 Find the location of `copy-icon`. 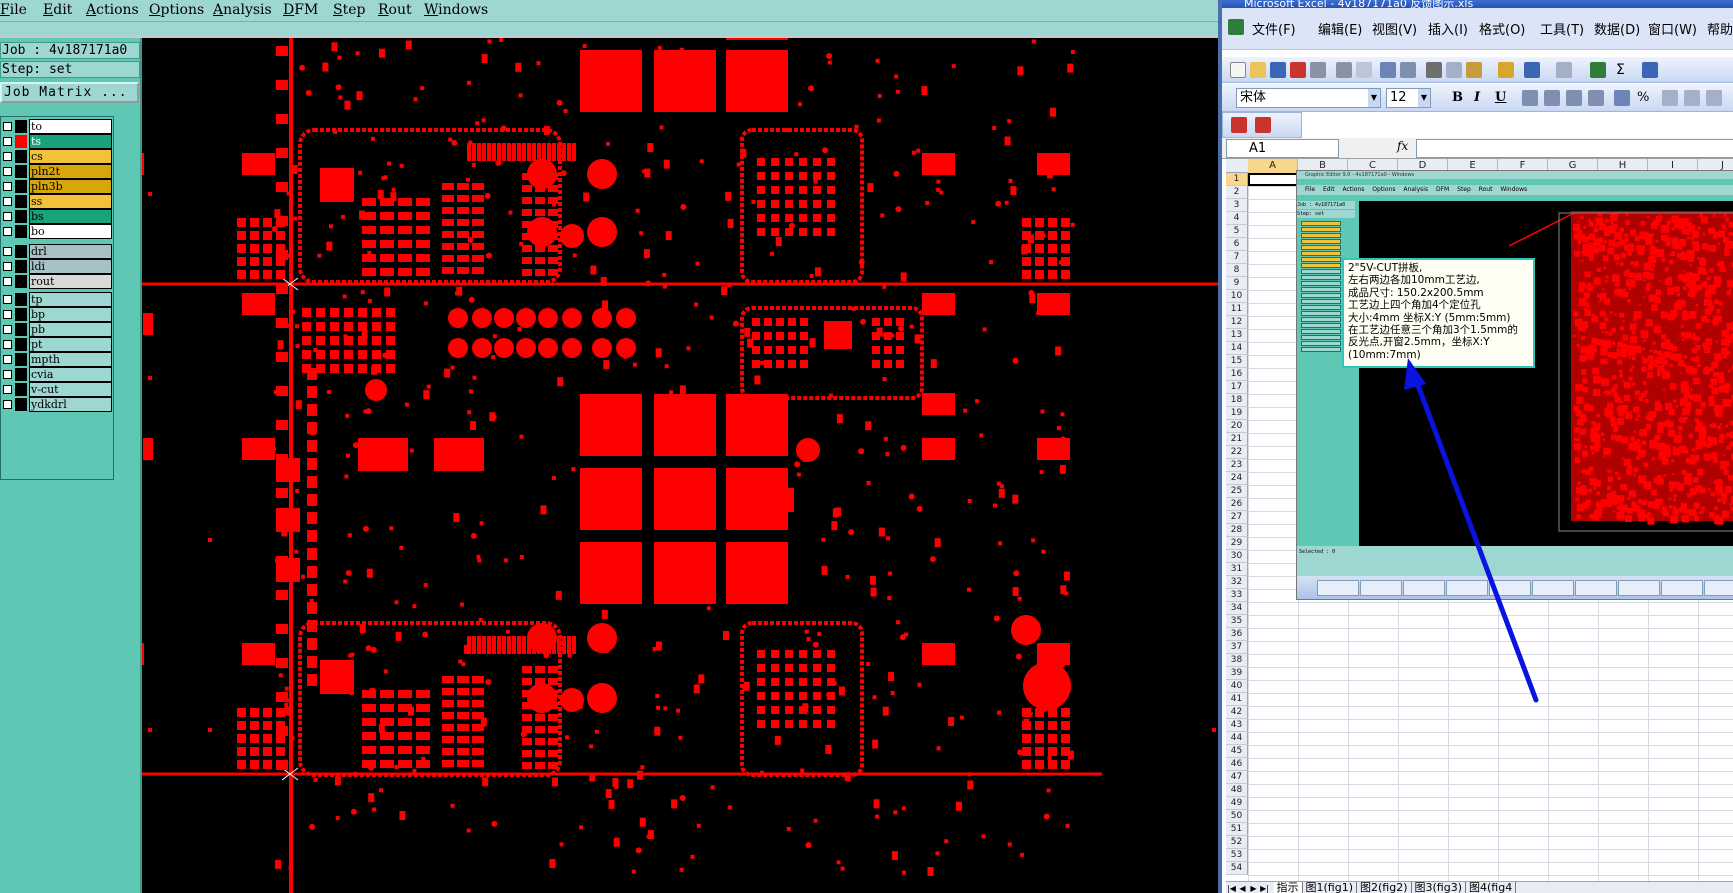

copy-icon is located at coordinates (1454, 70).